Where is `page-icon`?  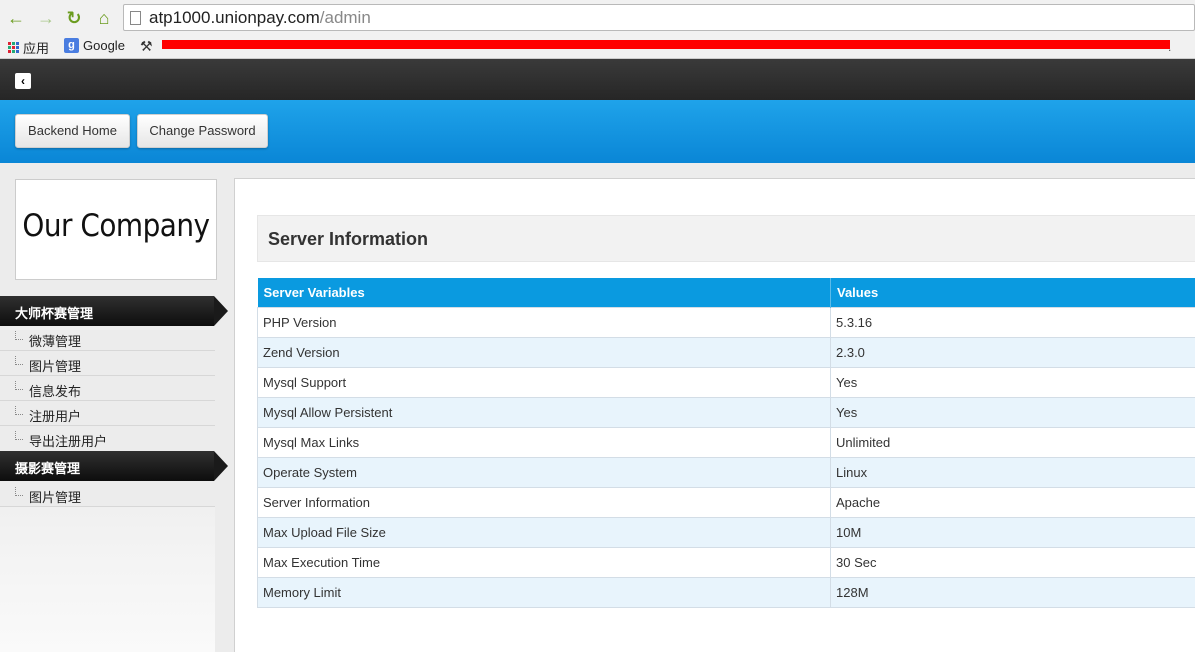 page-icon is located at coordinates (135, 18).